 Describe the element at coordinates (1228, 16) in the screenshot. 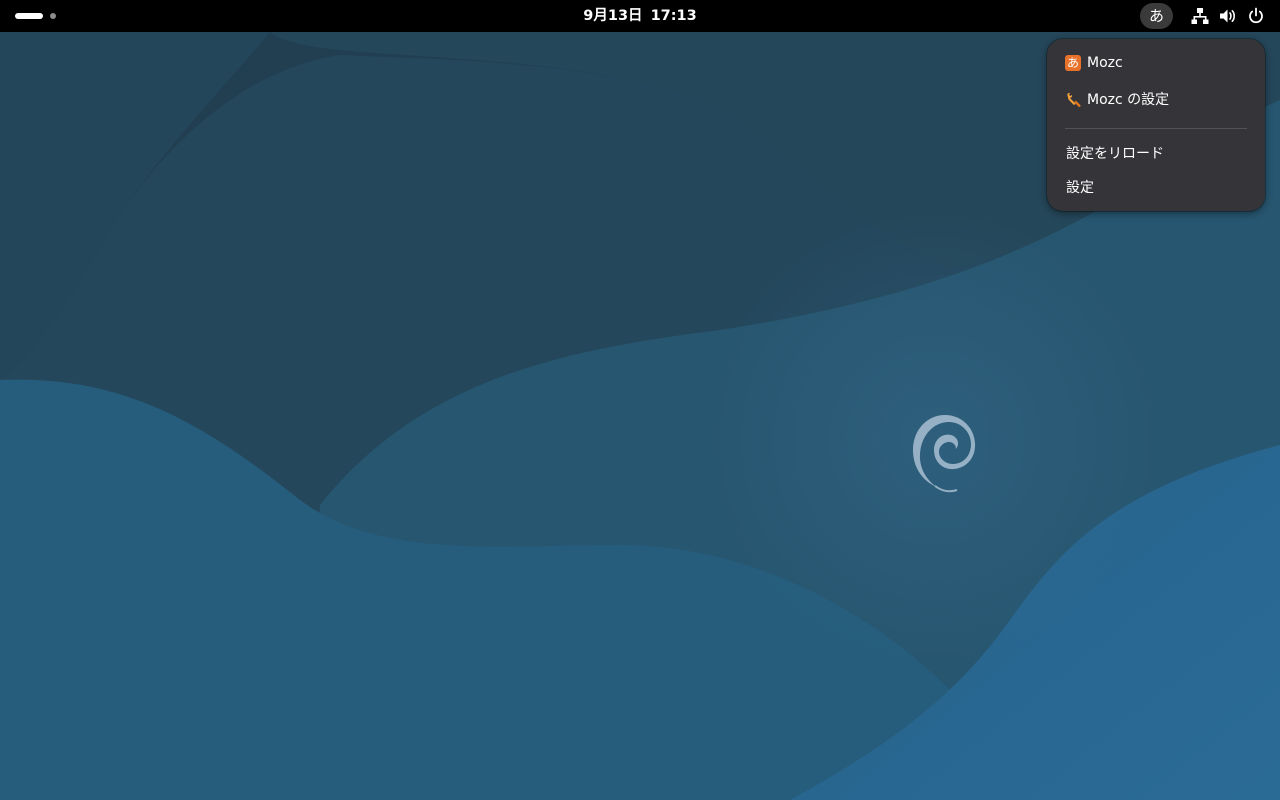

I see `volume-icon` at that location.